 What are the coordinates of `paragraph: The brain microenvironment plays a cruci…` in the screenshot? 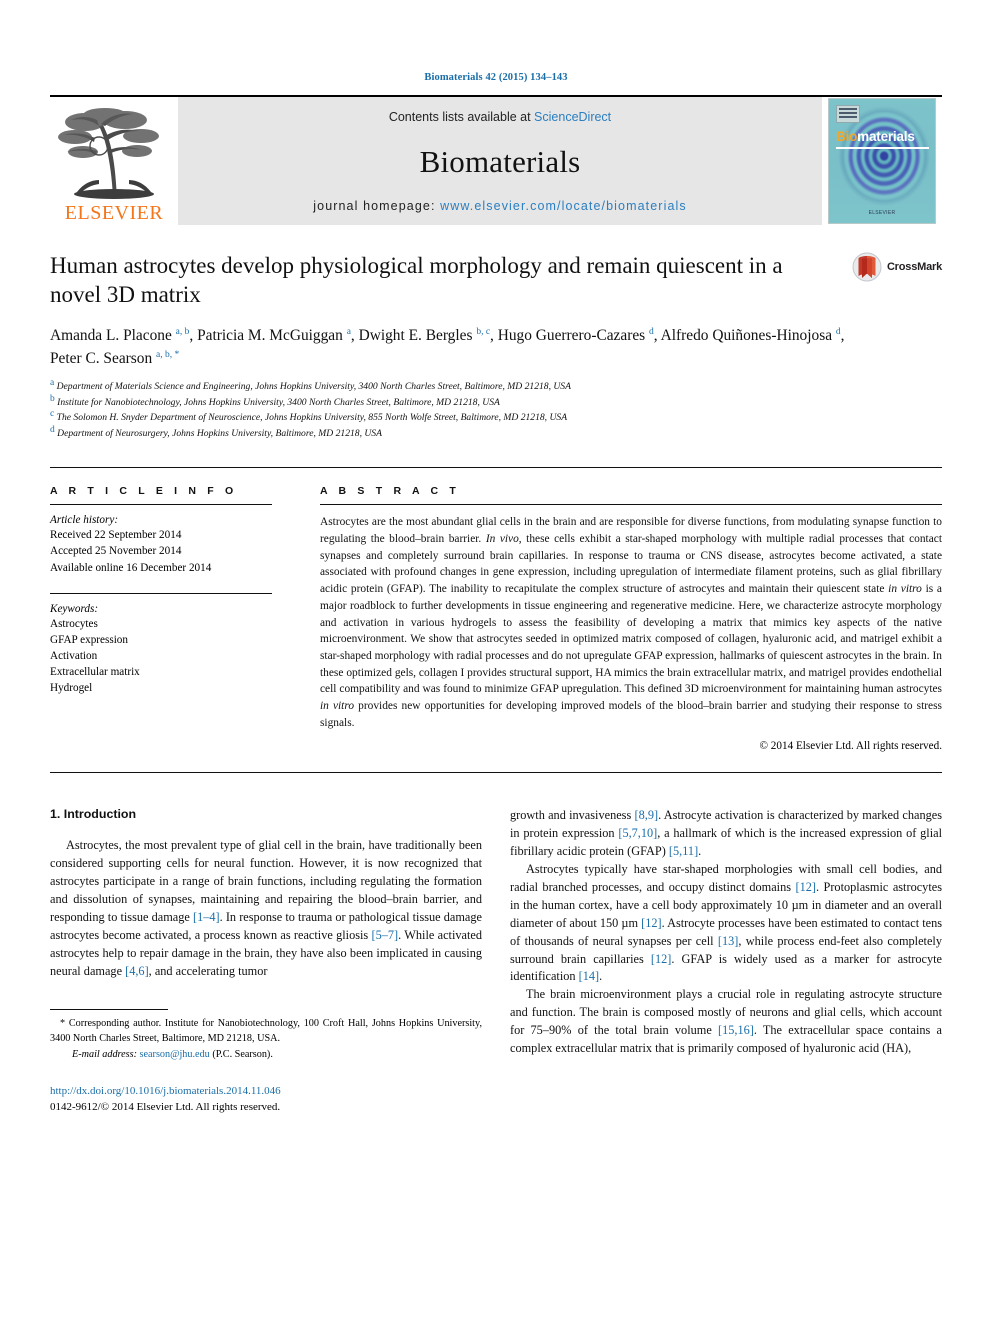 It's located at (726, 1021).